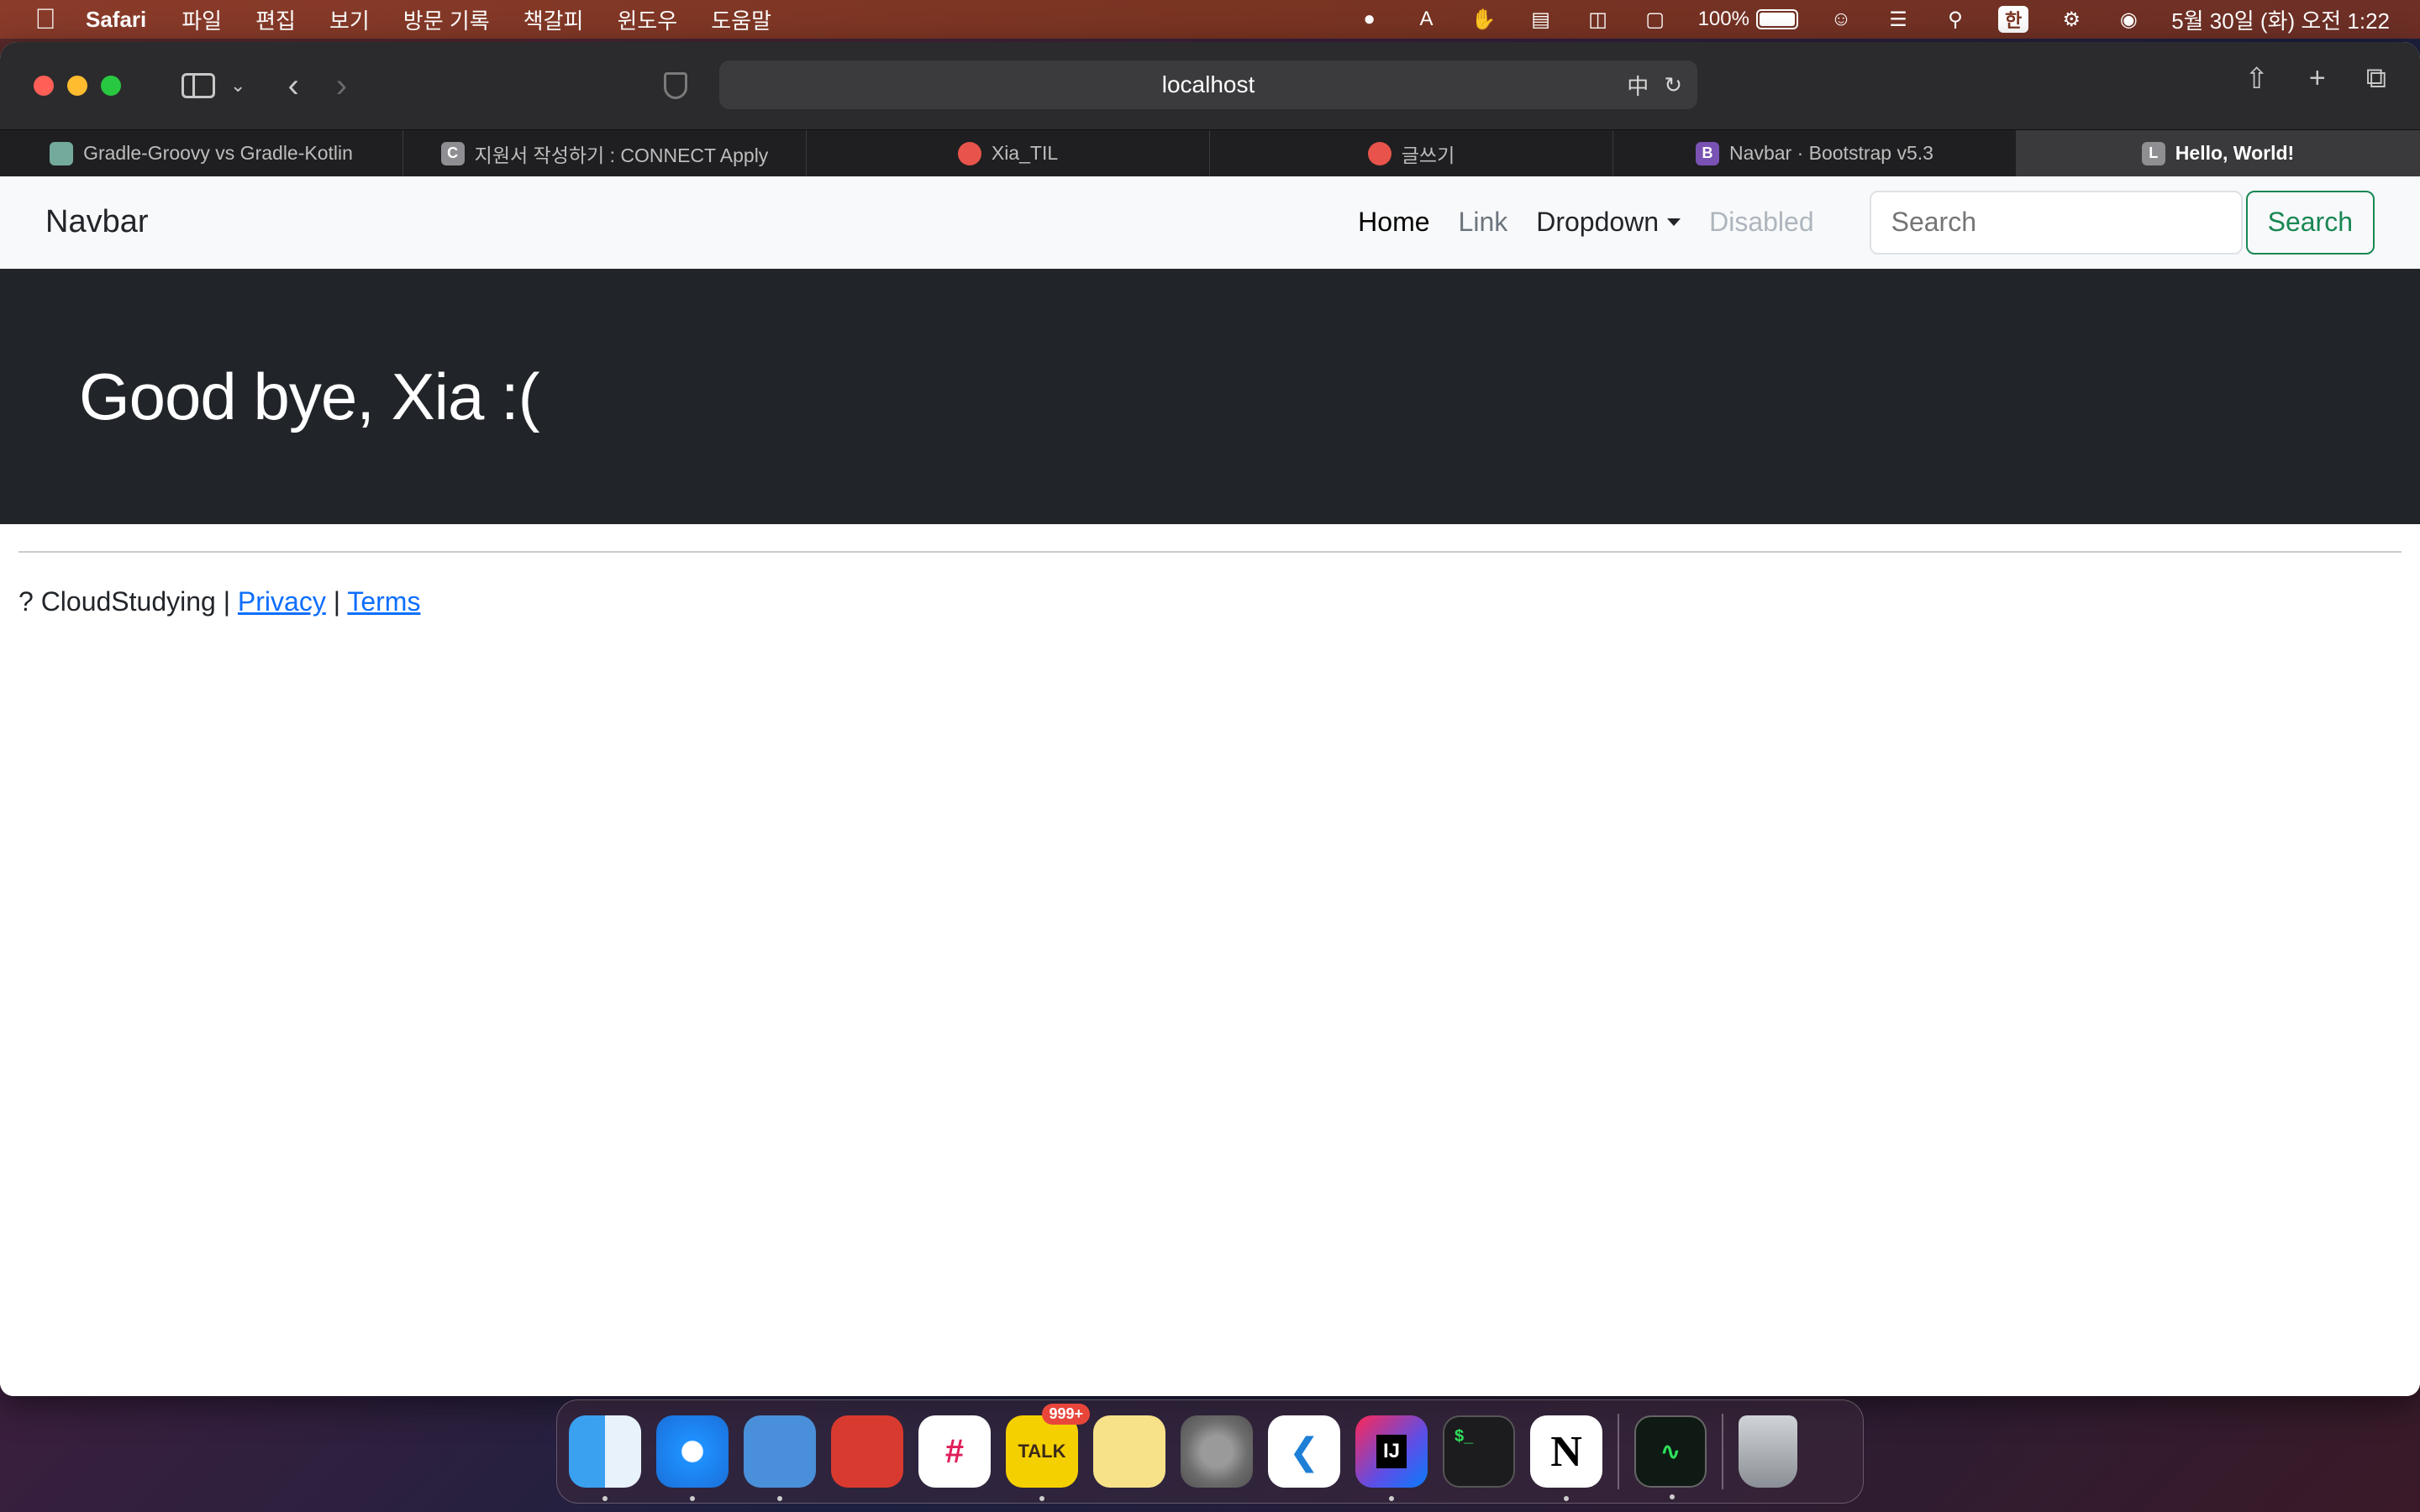 The image size is (2420, 1512). Describe the element at coordinates (675, 85) in the screenshot. I see `privacy-shield-icon` at that location.